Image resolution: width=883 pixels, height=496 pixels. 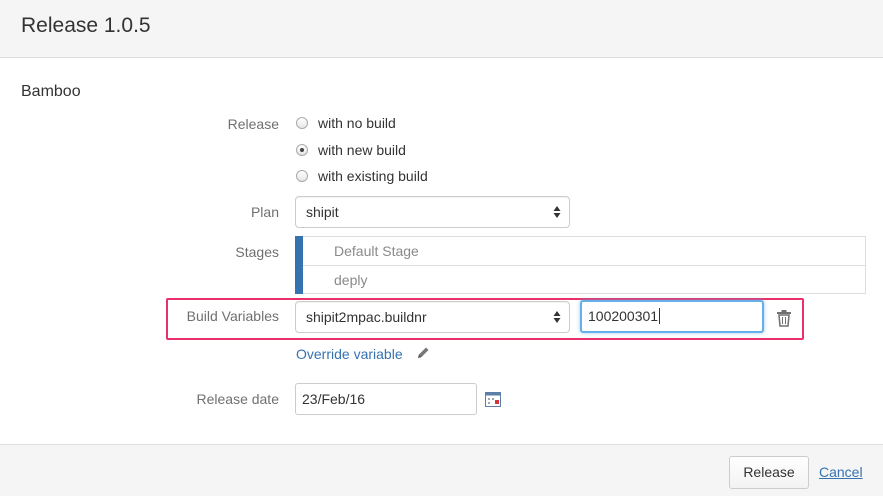 What do you see at coordinates (623, 316) in the screenshot?
I see `variable-value-text: 100200301` at bounding box center [623, 316].